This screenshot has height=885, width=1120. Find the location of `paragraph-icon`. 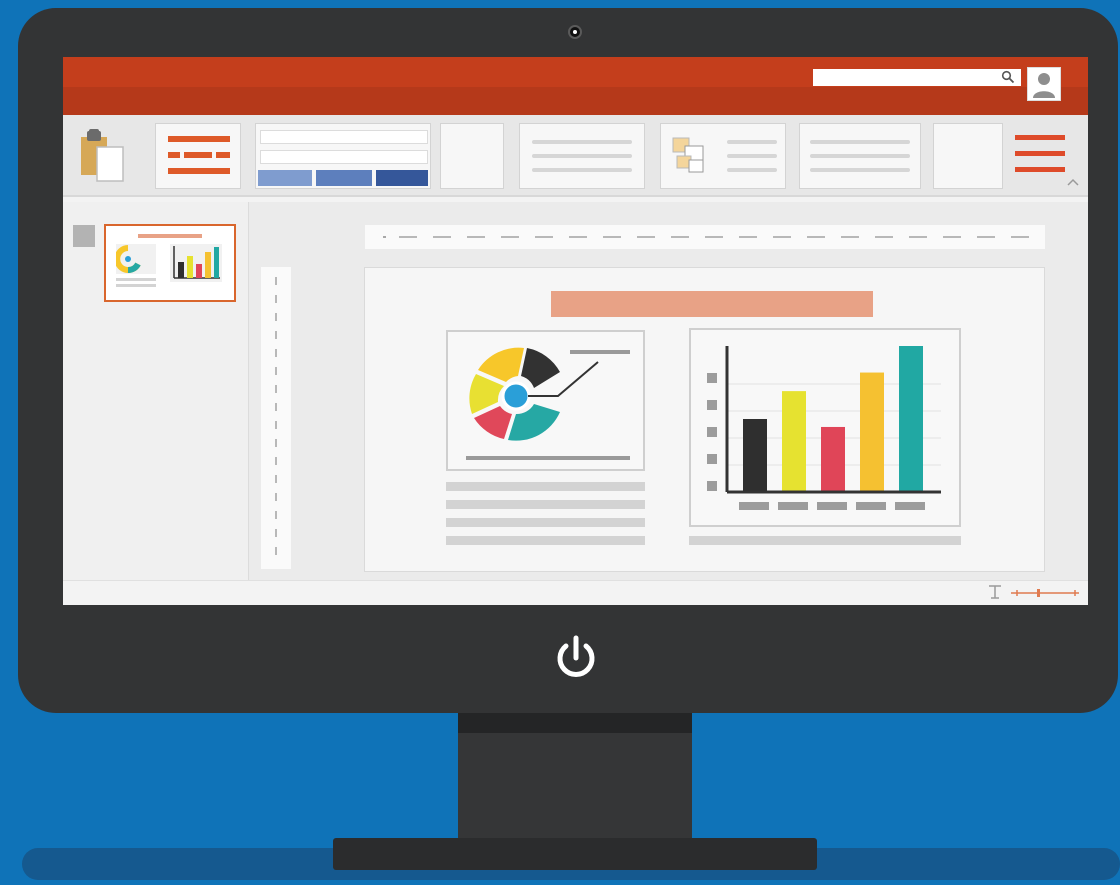

paragraph-icon is located at coordinates (582, 142).